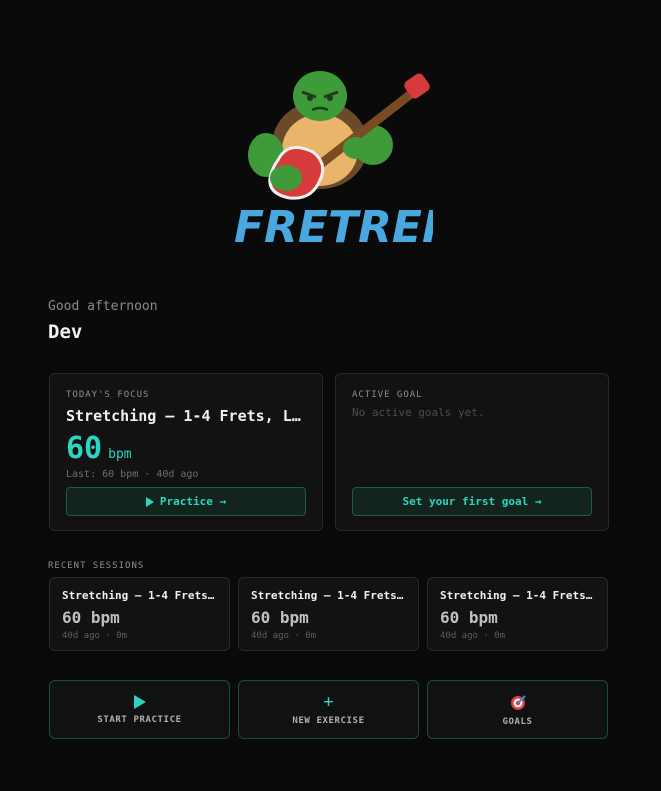  I want to click on start-practice-label: START PRACTICE, so click(139, 719).